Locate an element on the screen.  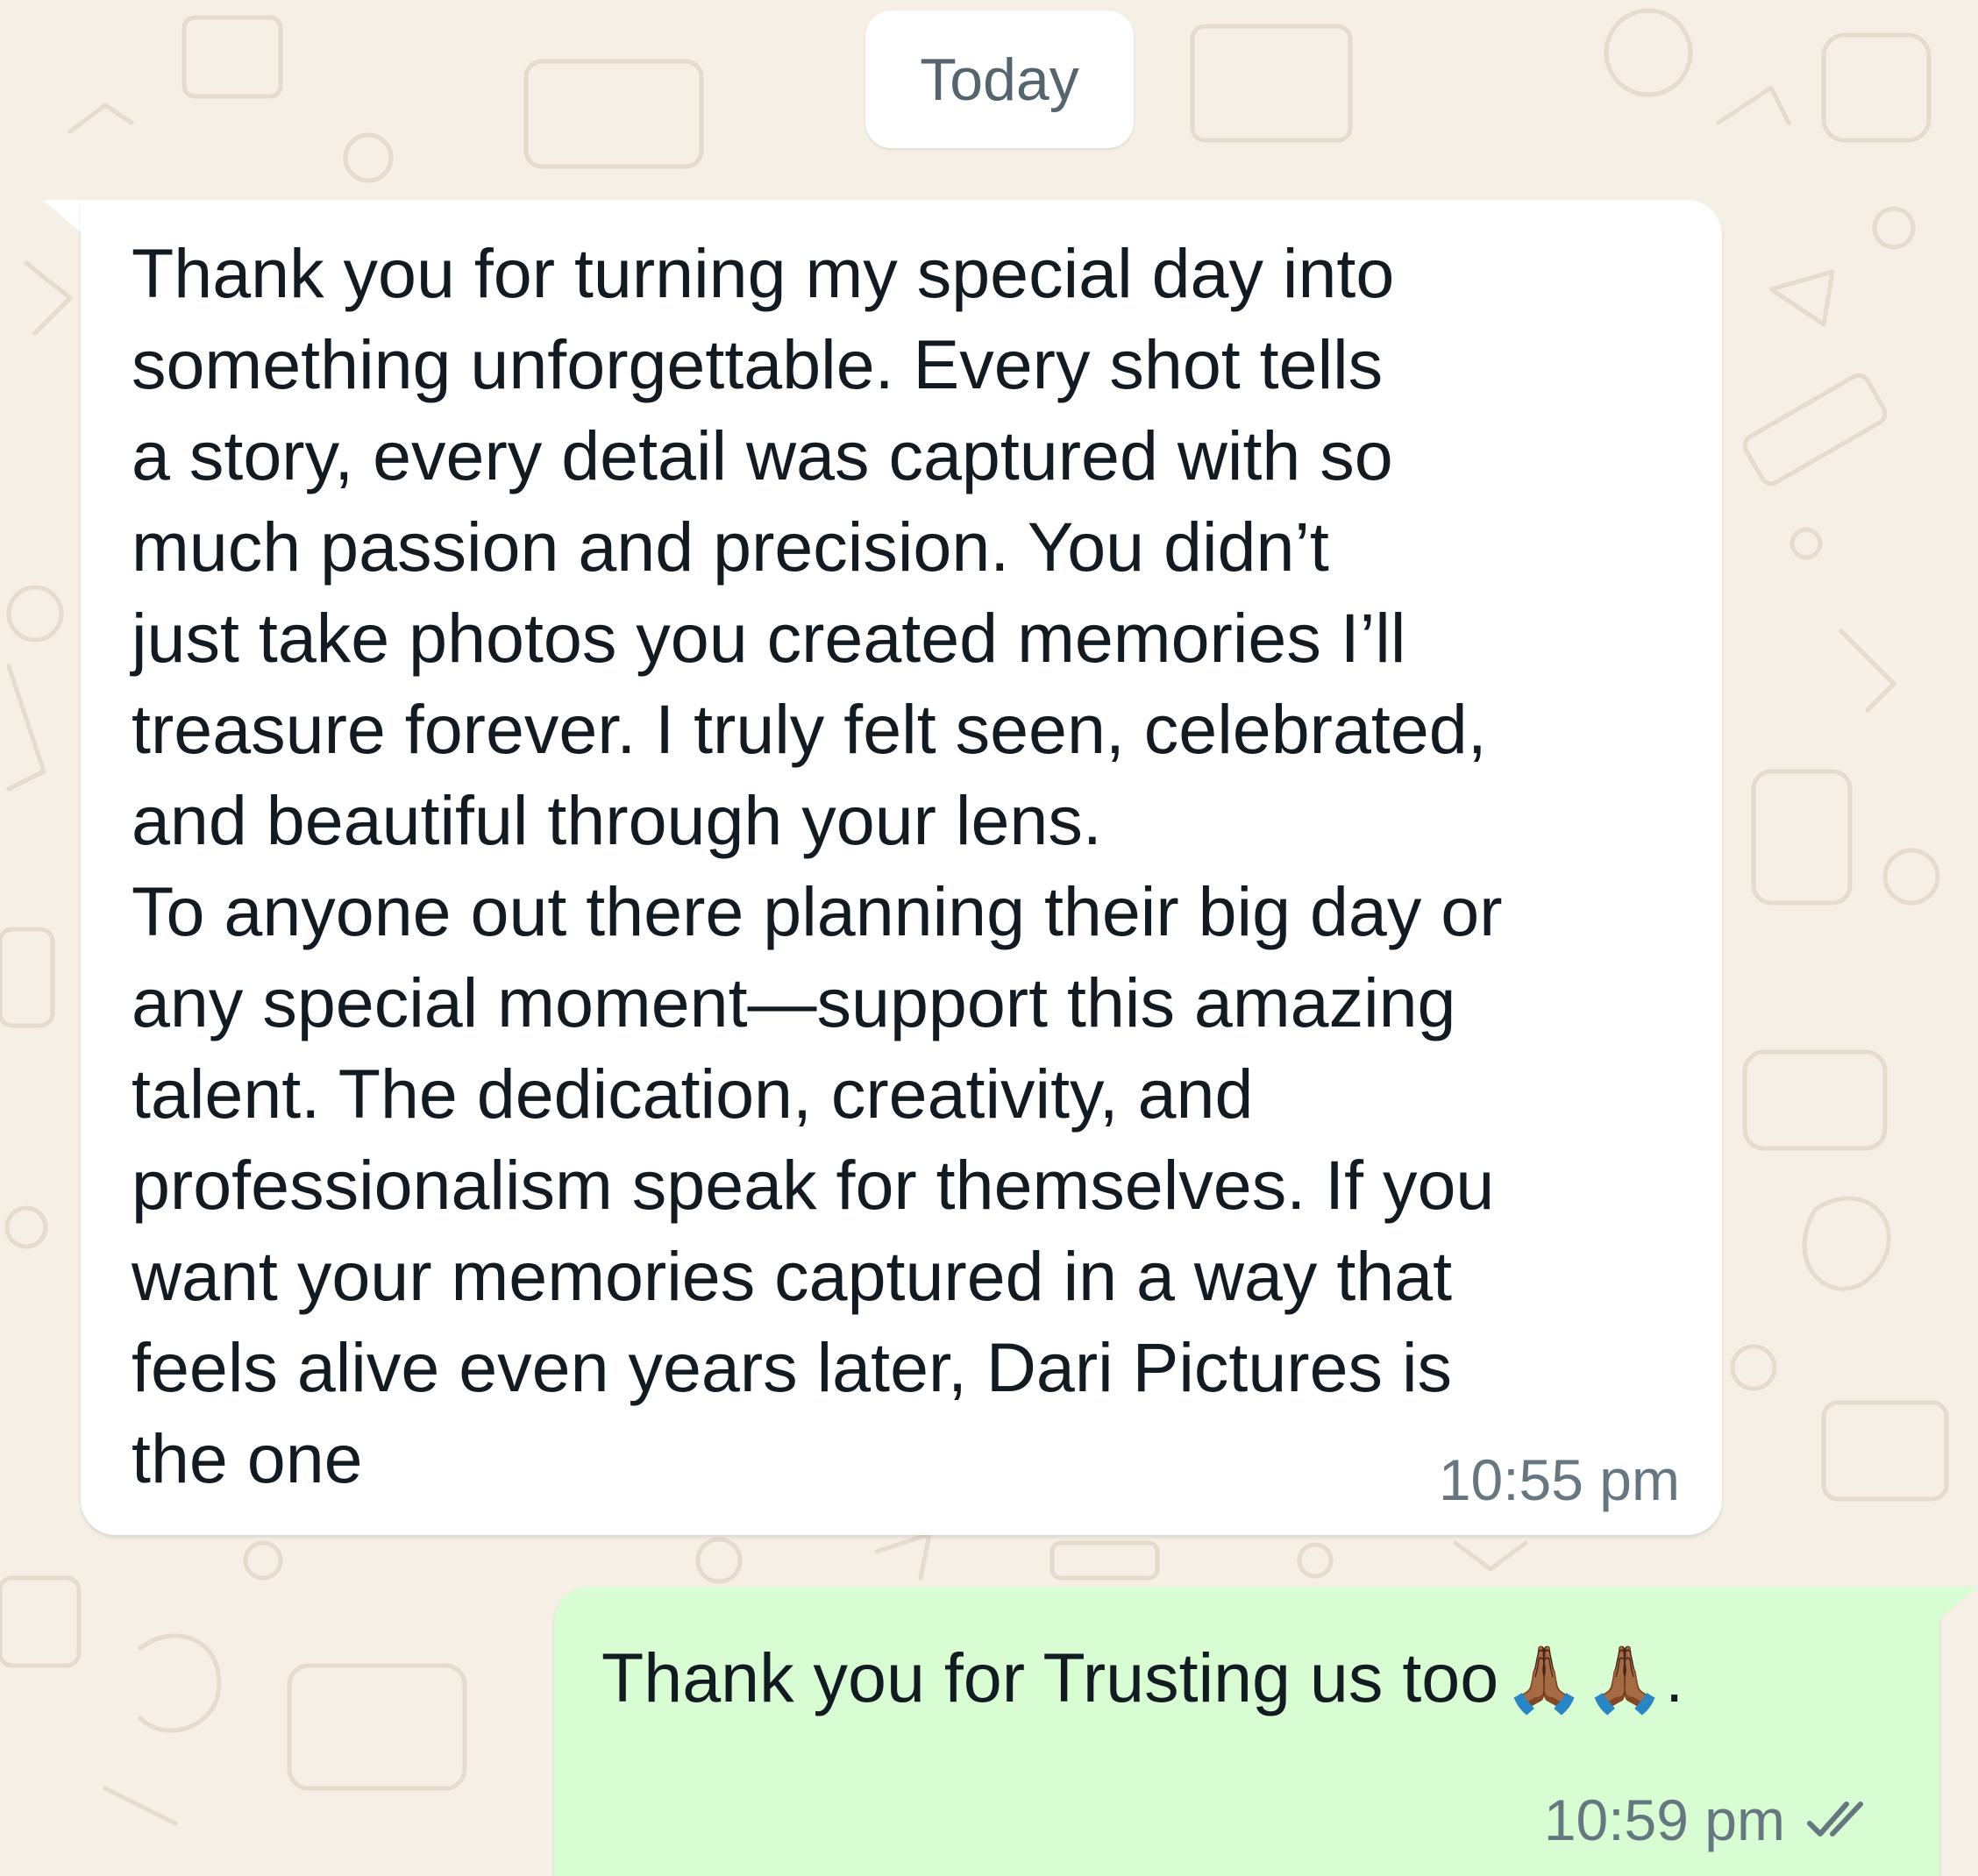
incoming-bubble-tail is located at coordinates (63, 217).